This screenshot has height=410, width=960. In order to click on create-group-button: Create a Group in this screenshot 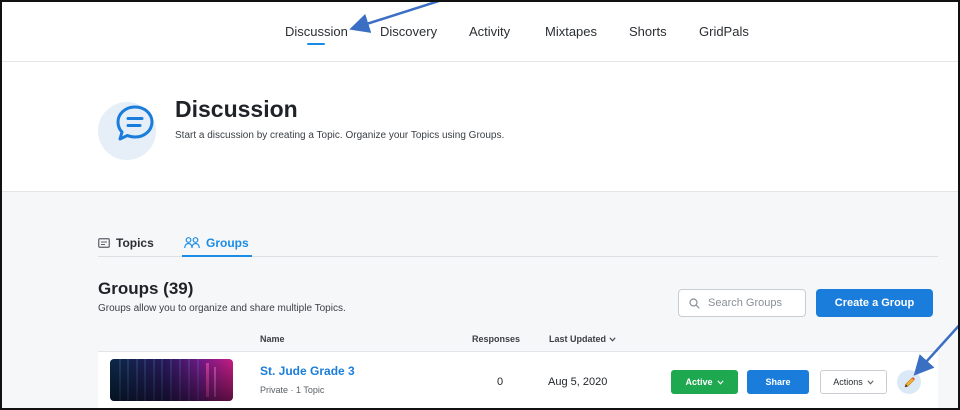, I will do `click(874, 303)`.